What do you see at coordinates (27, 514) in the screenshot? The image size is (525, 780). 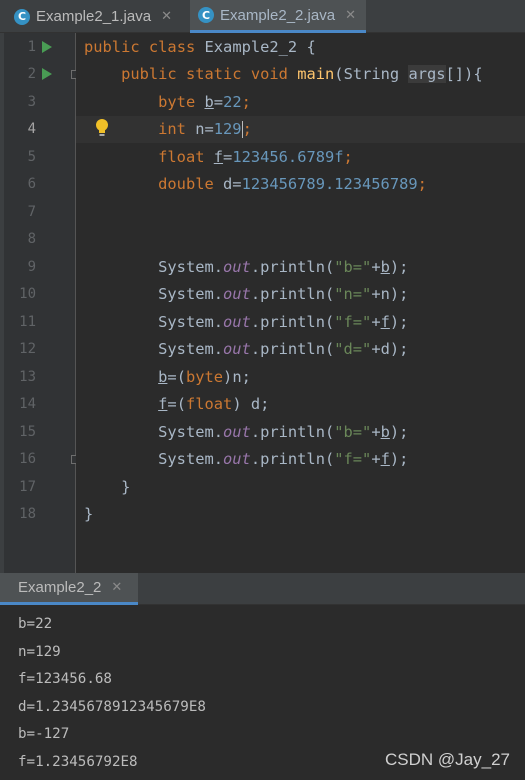 I see `line-number: 18` at bounding box center [27, 514].